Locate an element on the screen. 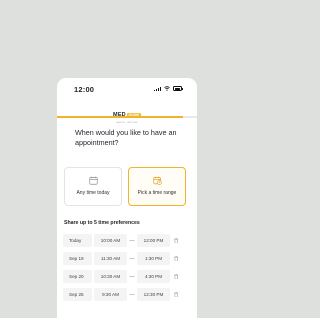 This screenshot has height=318, width=320. preference-row: Today 10:00 AM — 12:00 PM is located at coordinates (127, 240).